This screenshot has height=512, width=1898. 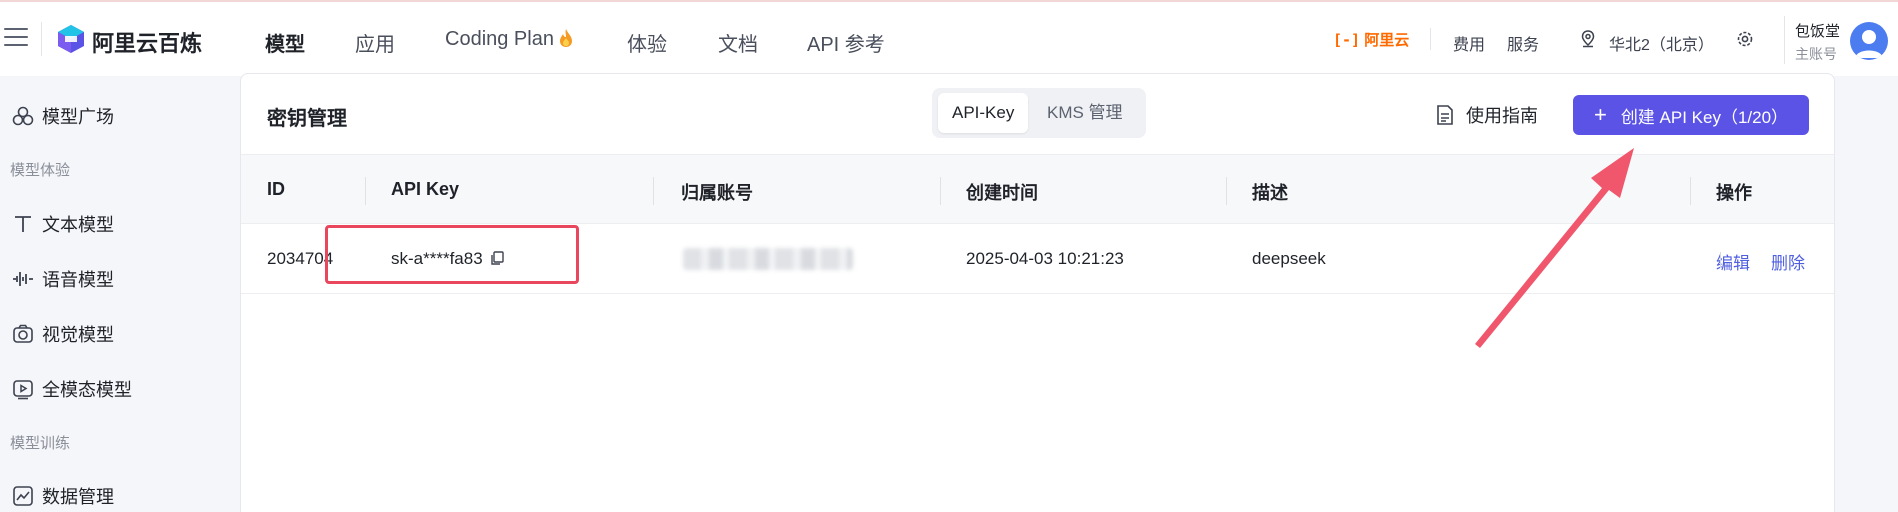 I want to click on model-plaza-icon, so click(x=23, y=116).